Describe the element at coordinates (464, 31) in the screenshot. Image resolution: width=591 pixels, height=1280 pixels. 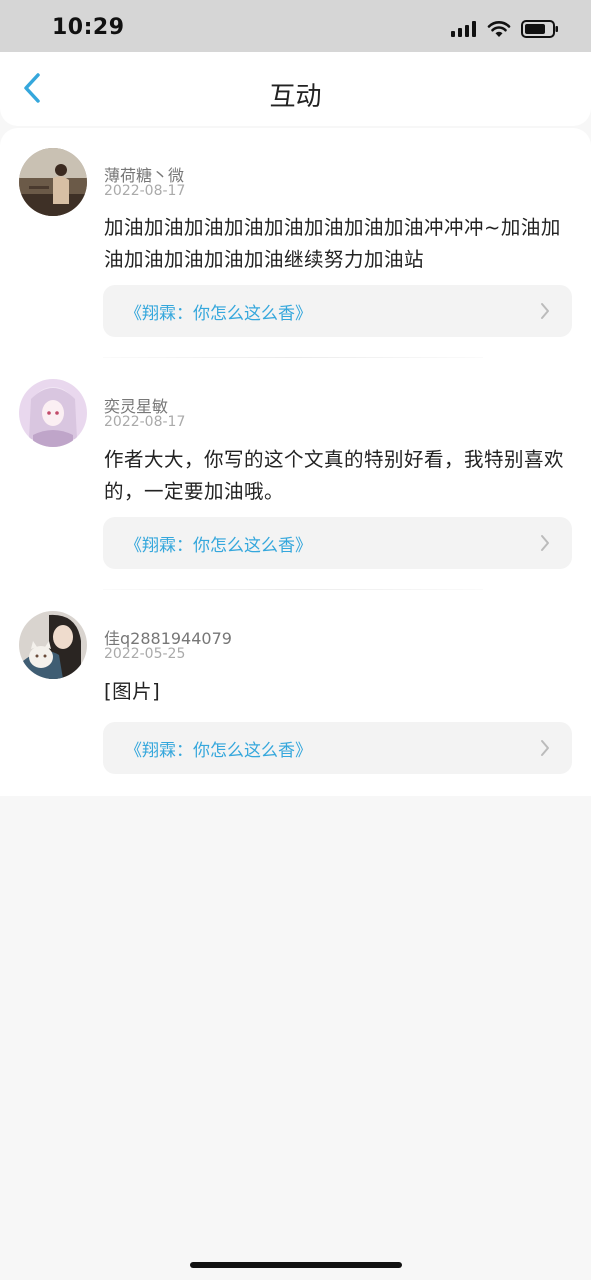
I see `cellular-signal-icon` at that location.